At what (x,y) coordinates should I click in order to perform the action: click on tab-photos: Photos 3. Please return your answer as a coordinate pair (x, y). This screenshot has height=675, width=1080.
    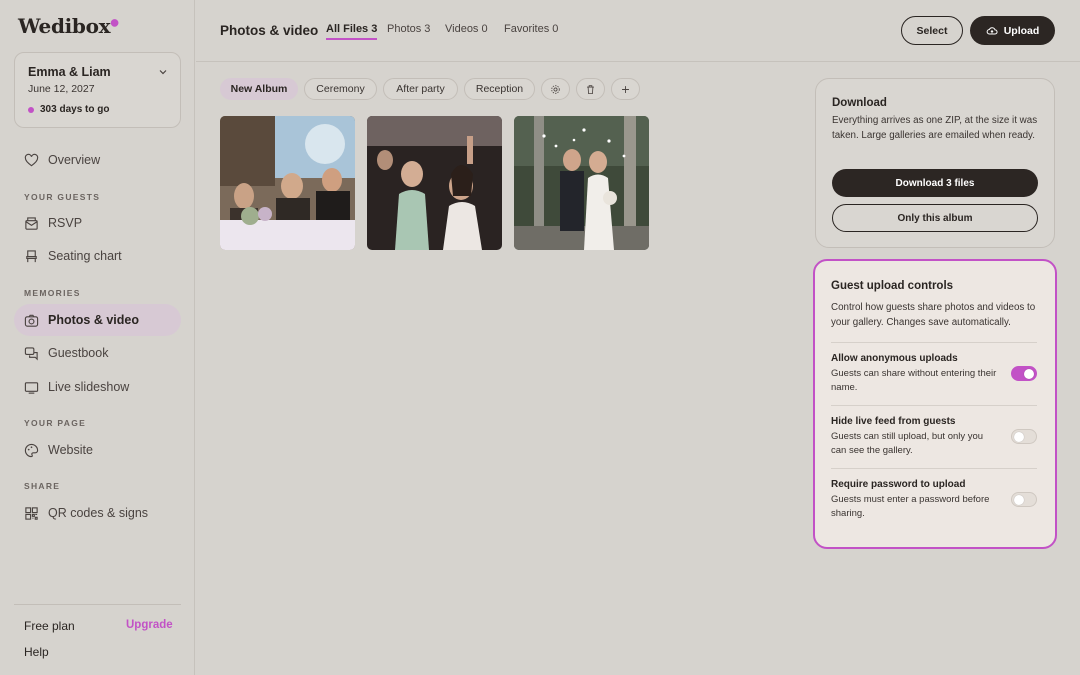
    Looking at the image, I should click on (408, 29).